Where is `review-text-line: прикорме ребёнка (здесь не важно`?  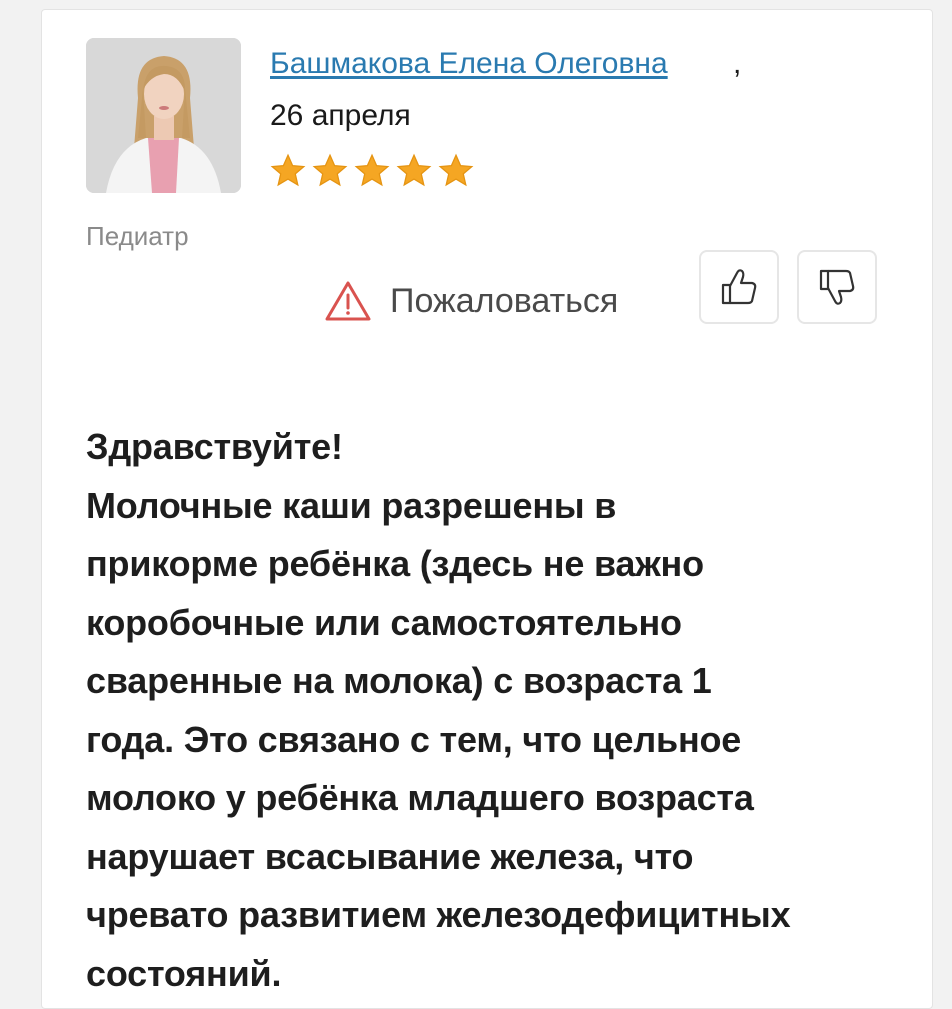
review-text-line: прикорме ребёнка (здесь не важно is located at coordinates (395, 563).